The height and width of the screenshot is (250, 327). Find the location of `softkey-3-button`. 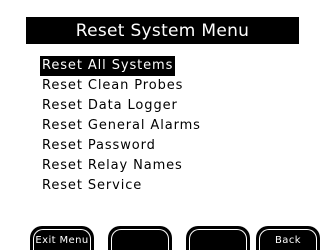

softkey-3-button is located at coordinates (218, 238).